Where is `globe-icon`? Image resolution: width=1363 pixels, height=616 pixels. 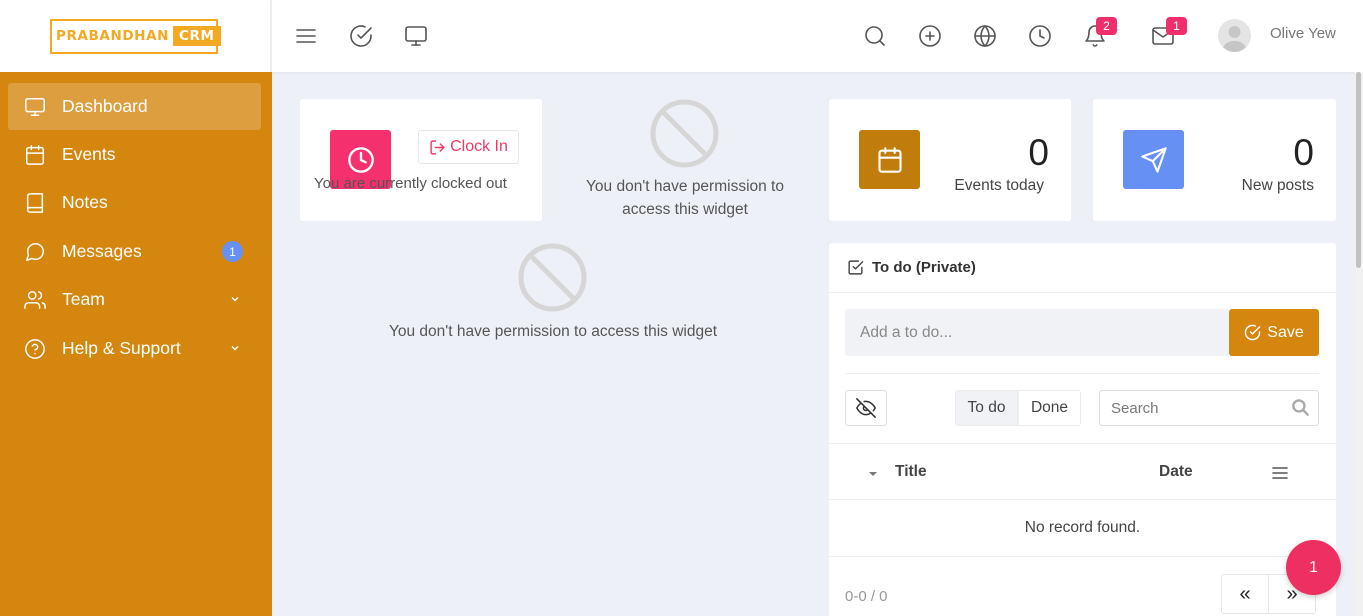 globe-icon is located at coordinates (985, 36).